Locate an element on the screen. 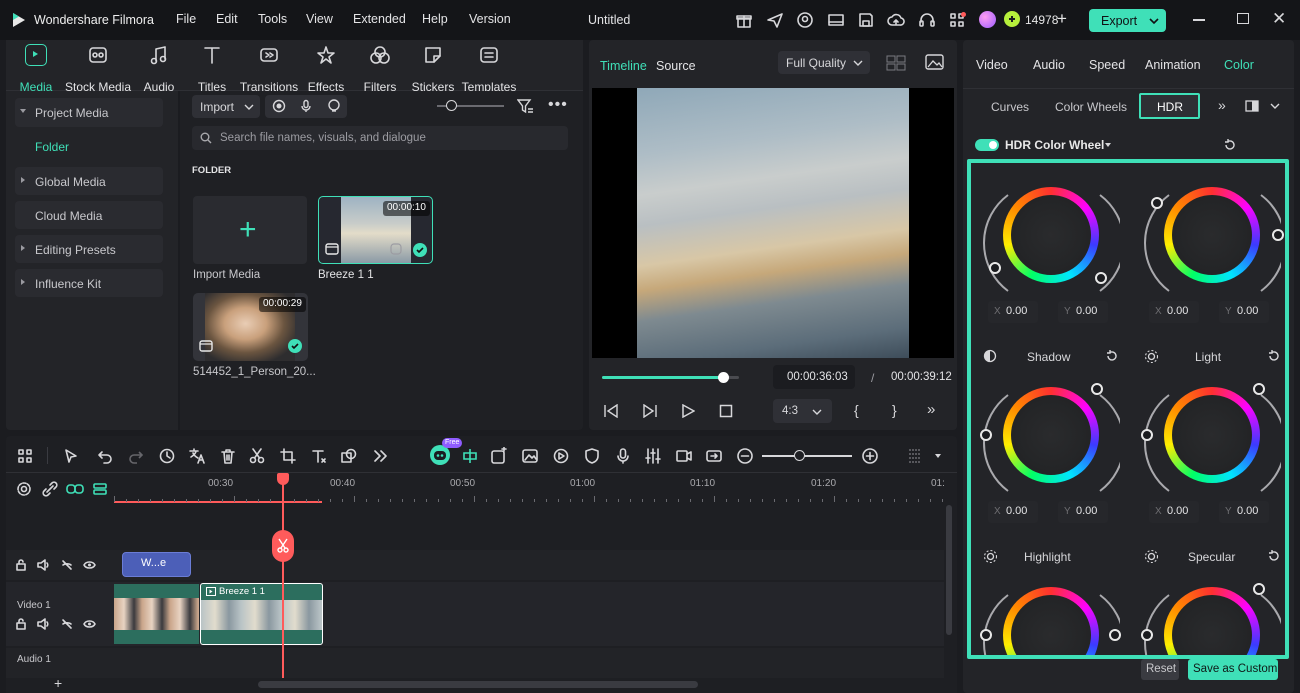 The width and height of the screenshot is (1300, 693). ai-edit-icon is located at coordinates (499, 456).